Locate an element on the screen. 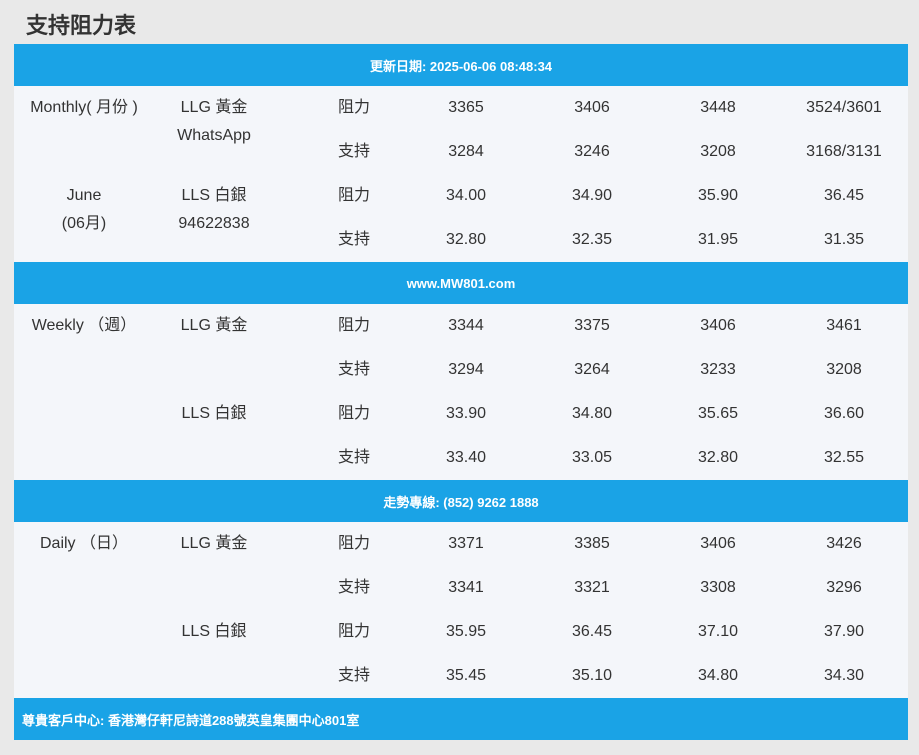  table-row: 支持 35.45 35.10 34.80 34.30 is located at coordinates (461, 676).